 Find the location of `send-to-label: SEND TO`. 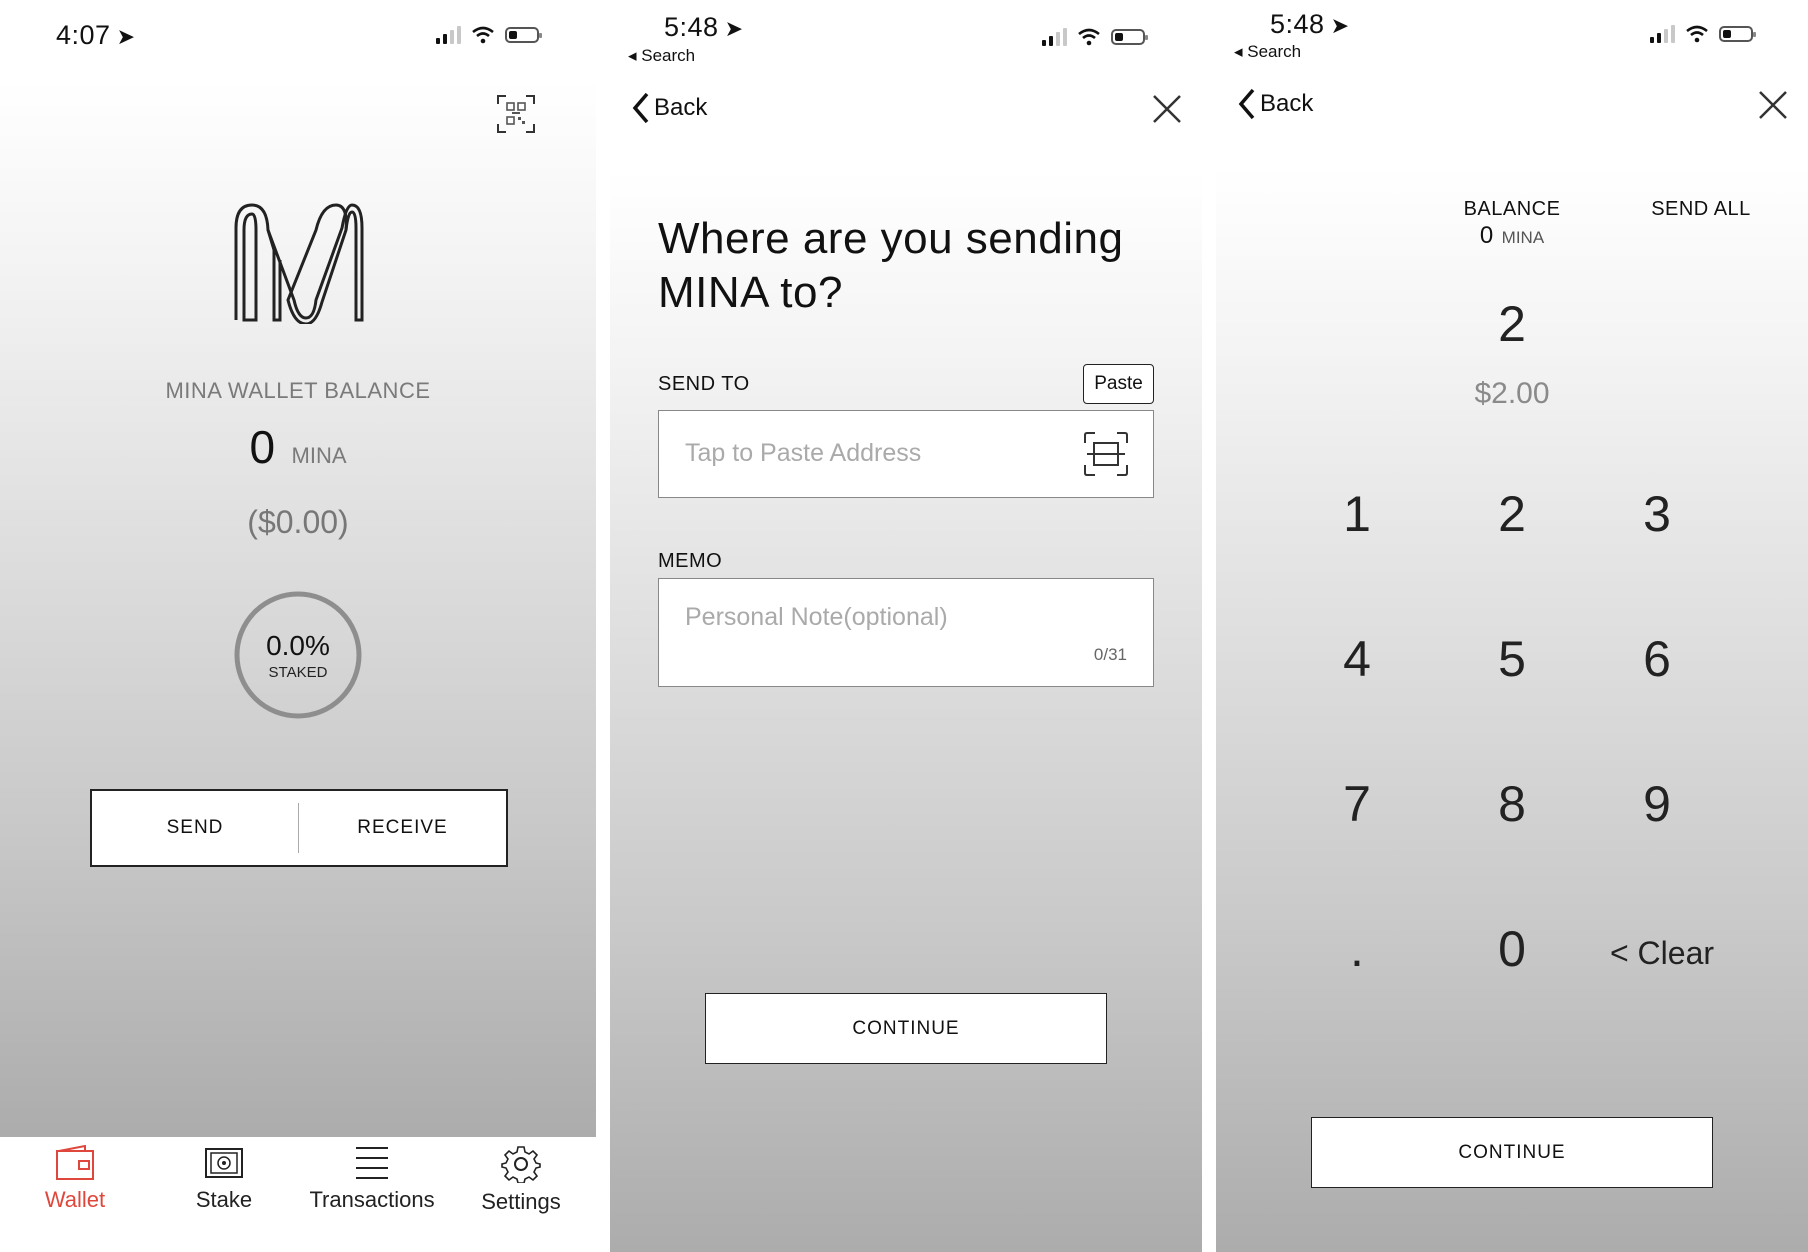

send-to-label: SEND TO is located at coordinates (704, 384).